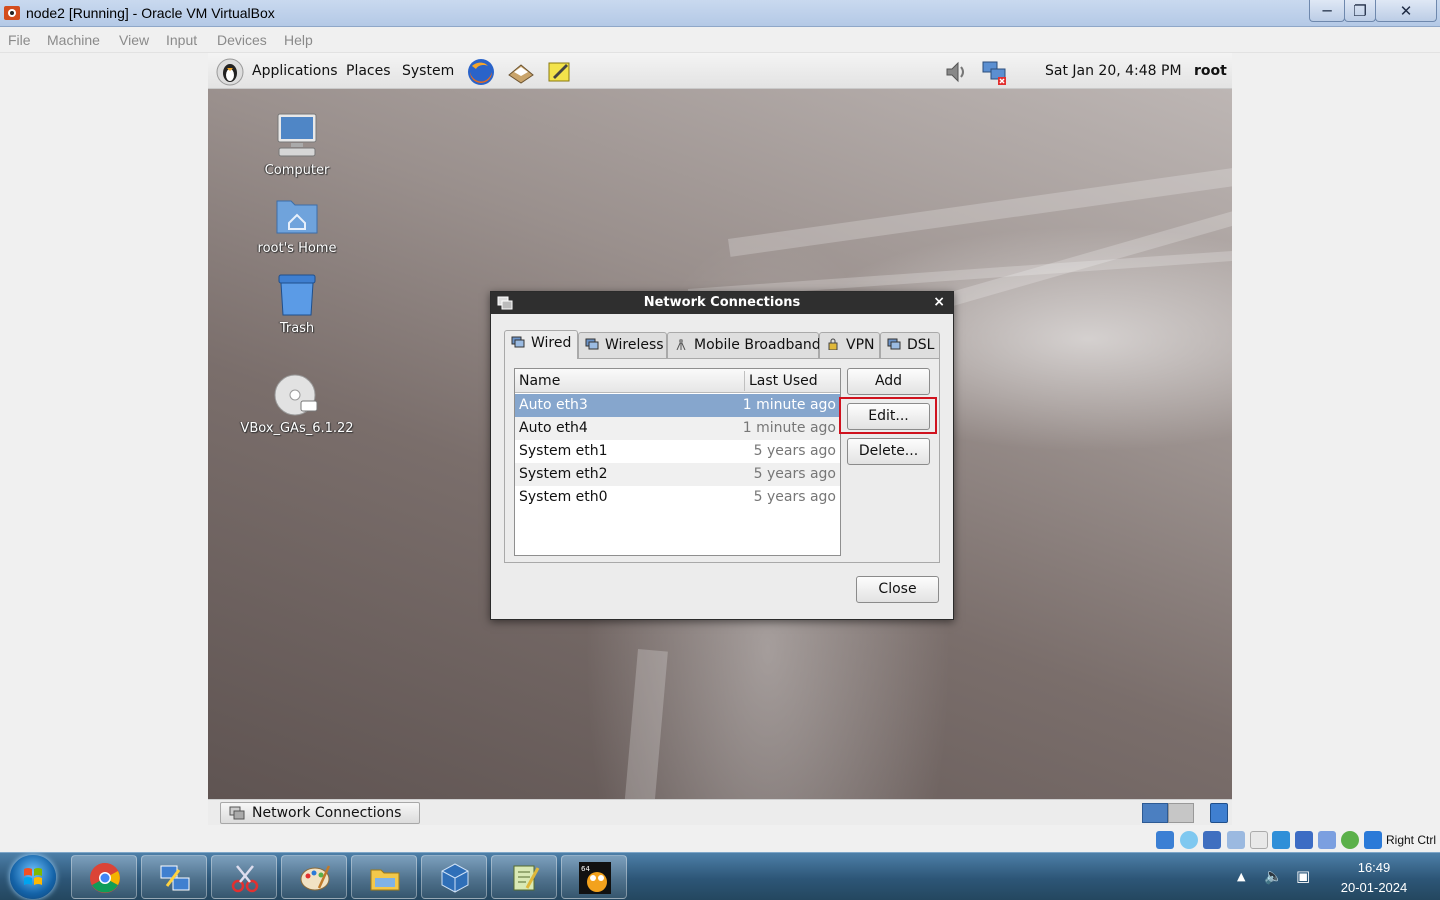  What do you see at coordinates (368, 71) in the screenshot?
I see `menu-places: Places` at bounding box center [368, 71].